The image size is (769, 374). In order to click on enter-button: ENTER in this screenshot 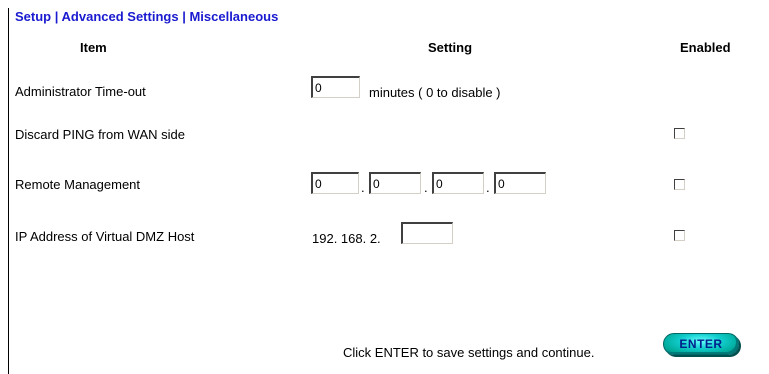, I will do `click(701, 344)`.